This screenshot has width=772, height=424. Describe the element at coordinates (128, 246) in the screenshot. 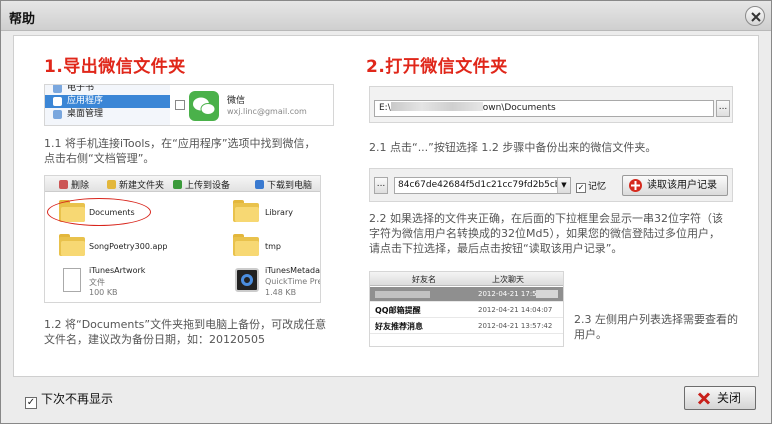

I see `file-songpoetry: SongPoetry300.app` at that location.